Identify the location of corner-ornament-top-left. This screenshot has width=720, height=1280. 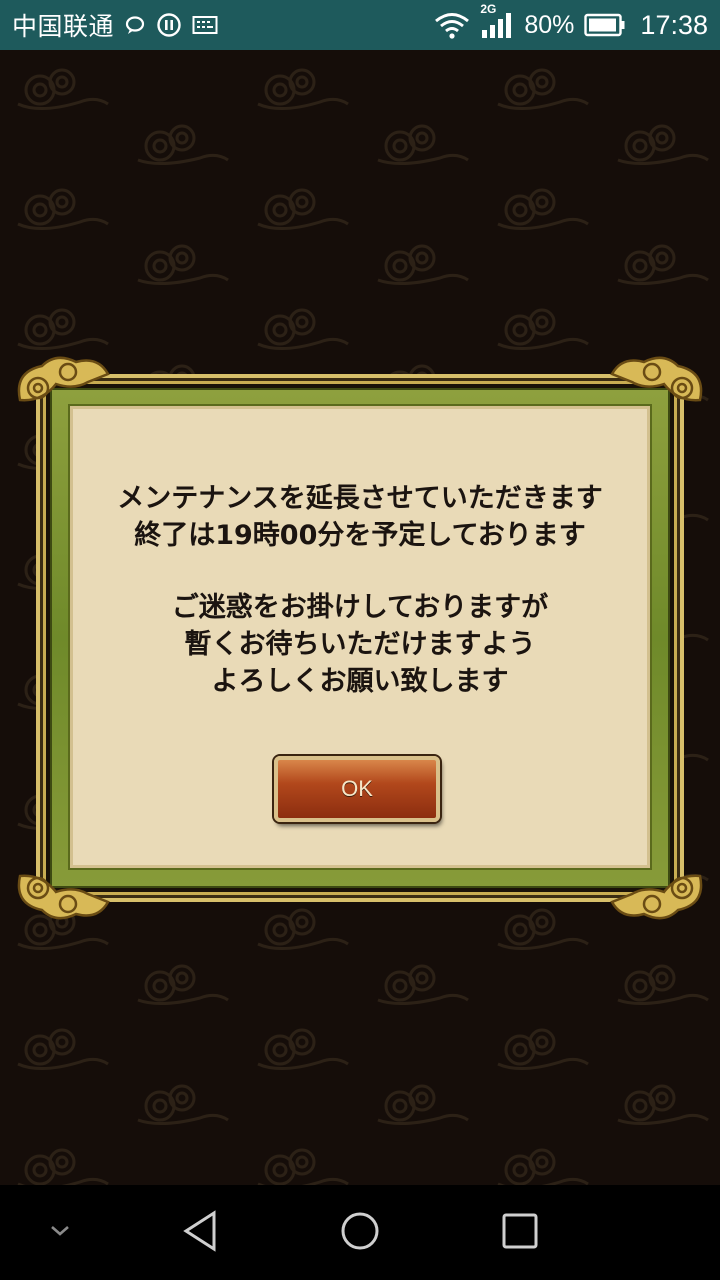
(67, 387).